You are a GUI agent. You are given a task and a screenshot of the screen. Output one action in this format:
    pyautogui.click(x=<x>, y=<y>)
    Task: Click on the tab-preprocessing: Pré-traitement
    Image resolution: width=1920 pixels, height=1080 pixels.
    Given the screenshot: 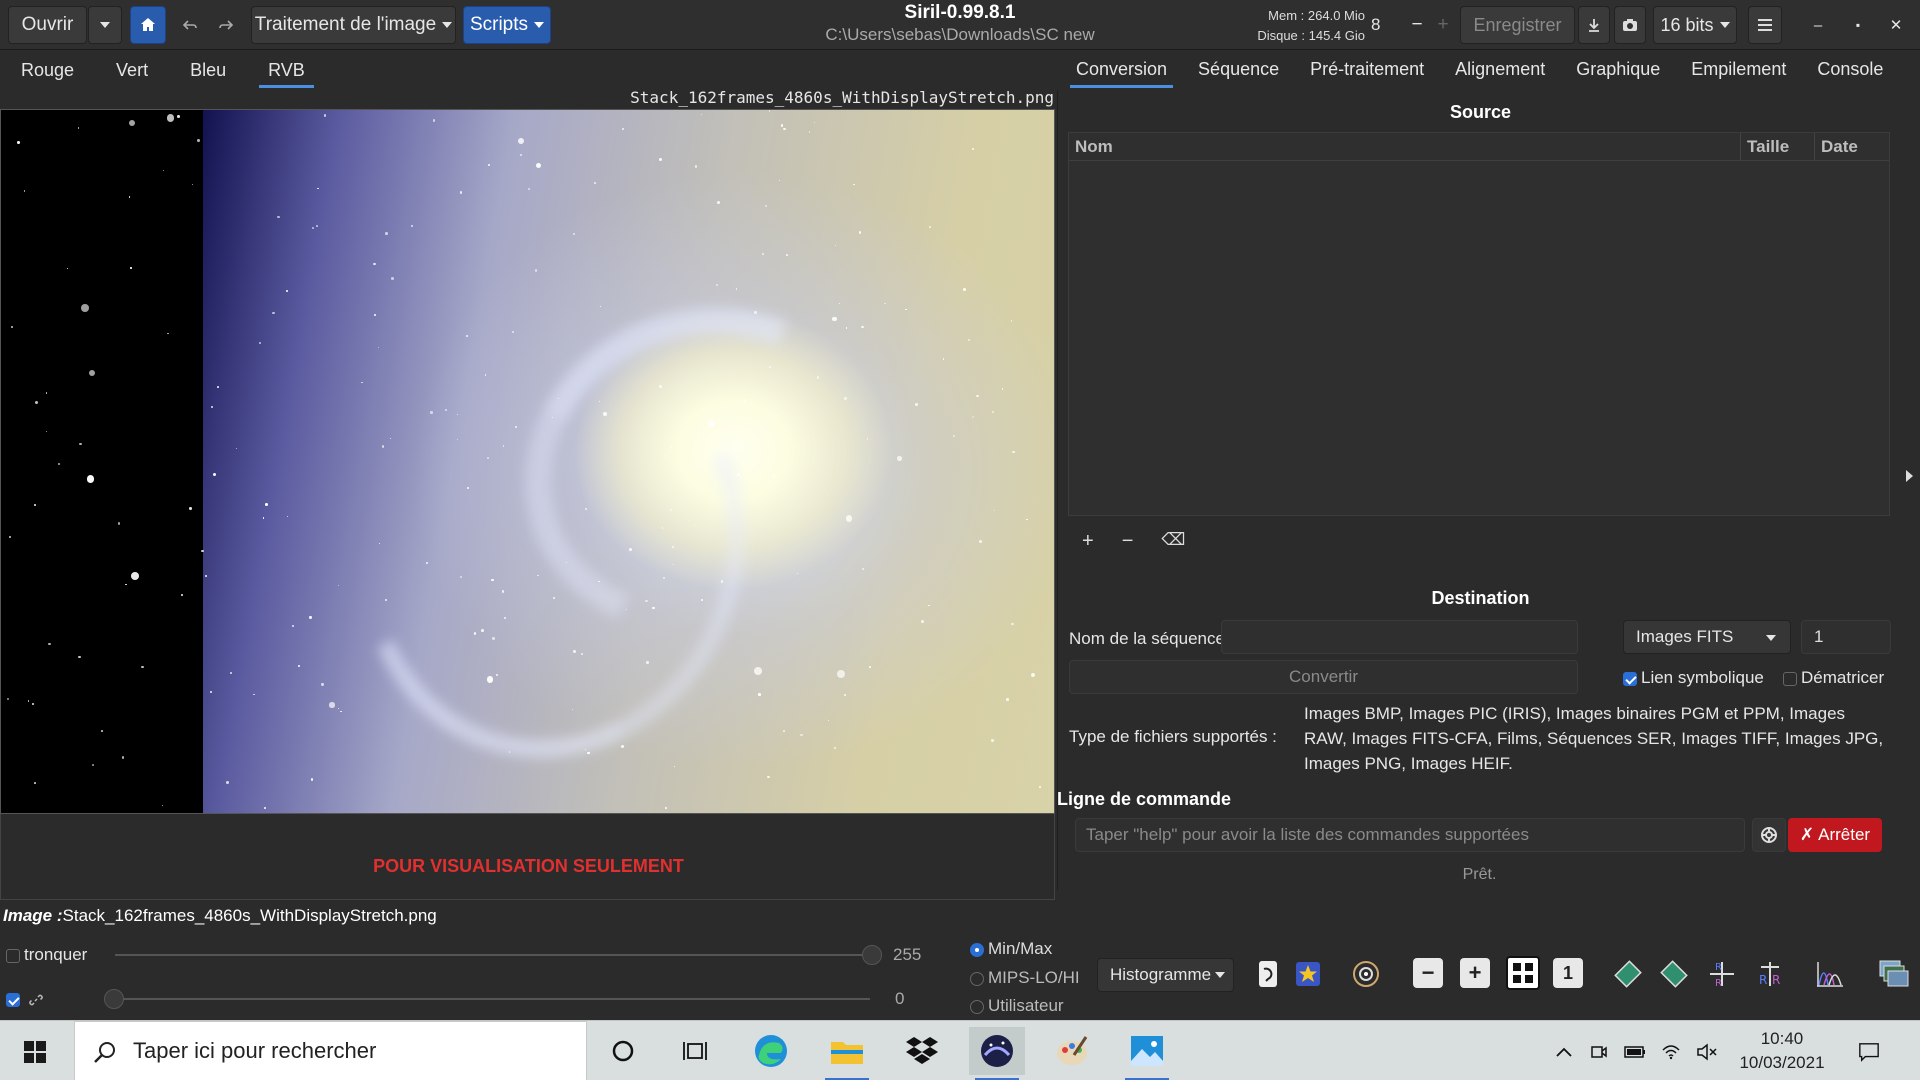 What is the action you would take?
    pyautogui.click(x=1367, y=70)
    